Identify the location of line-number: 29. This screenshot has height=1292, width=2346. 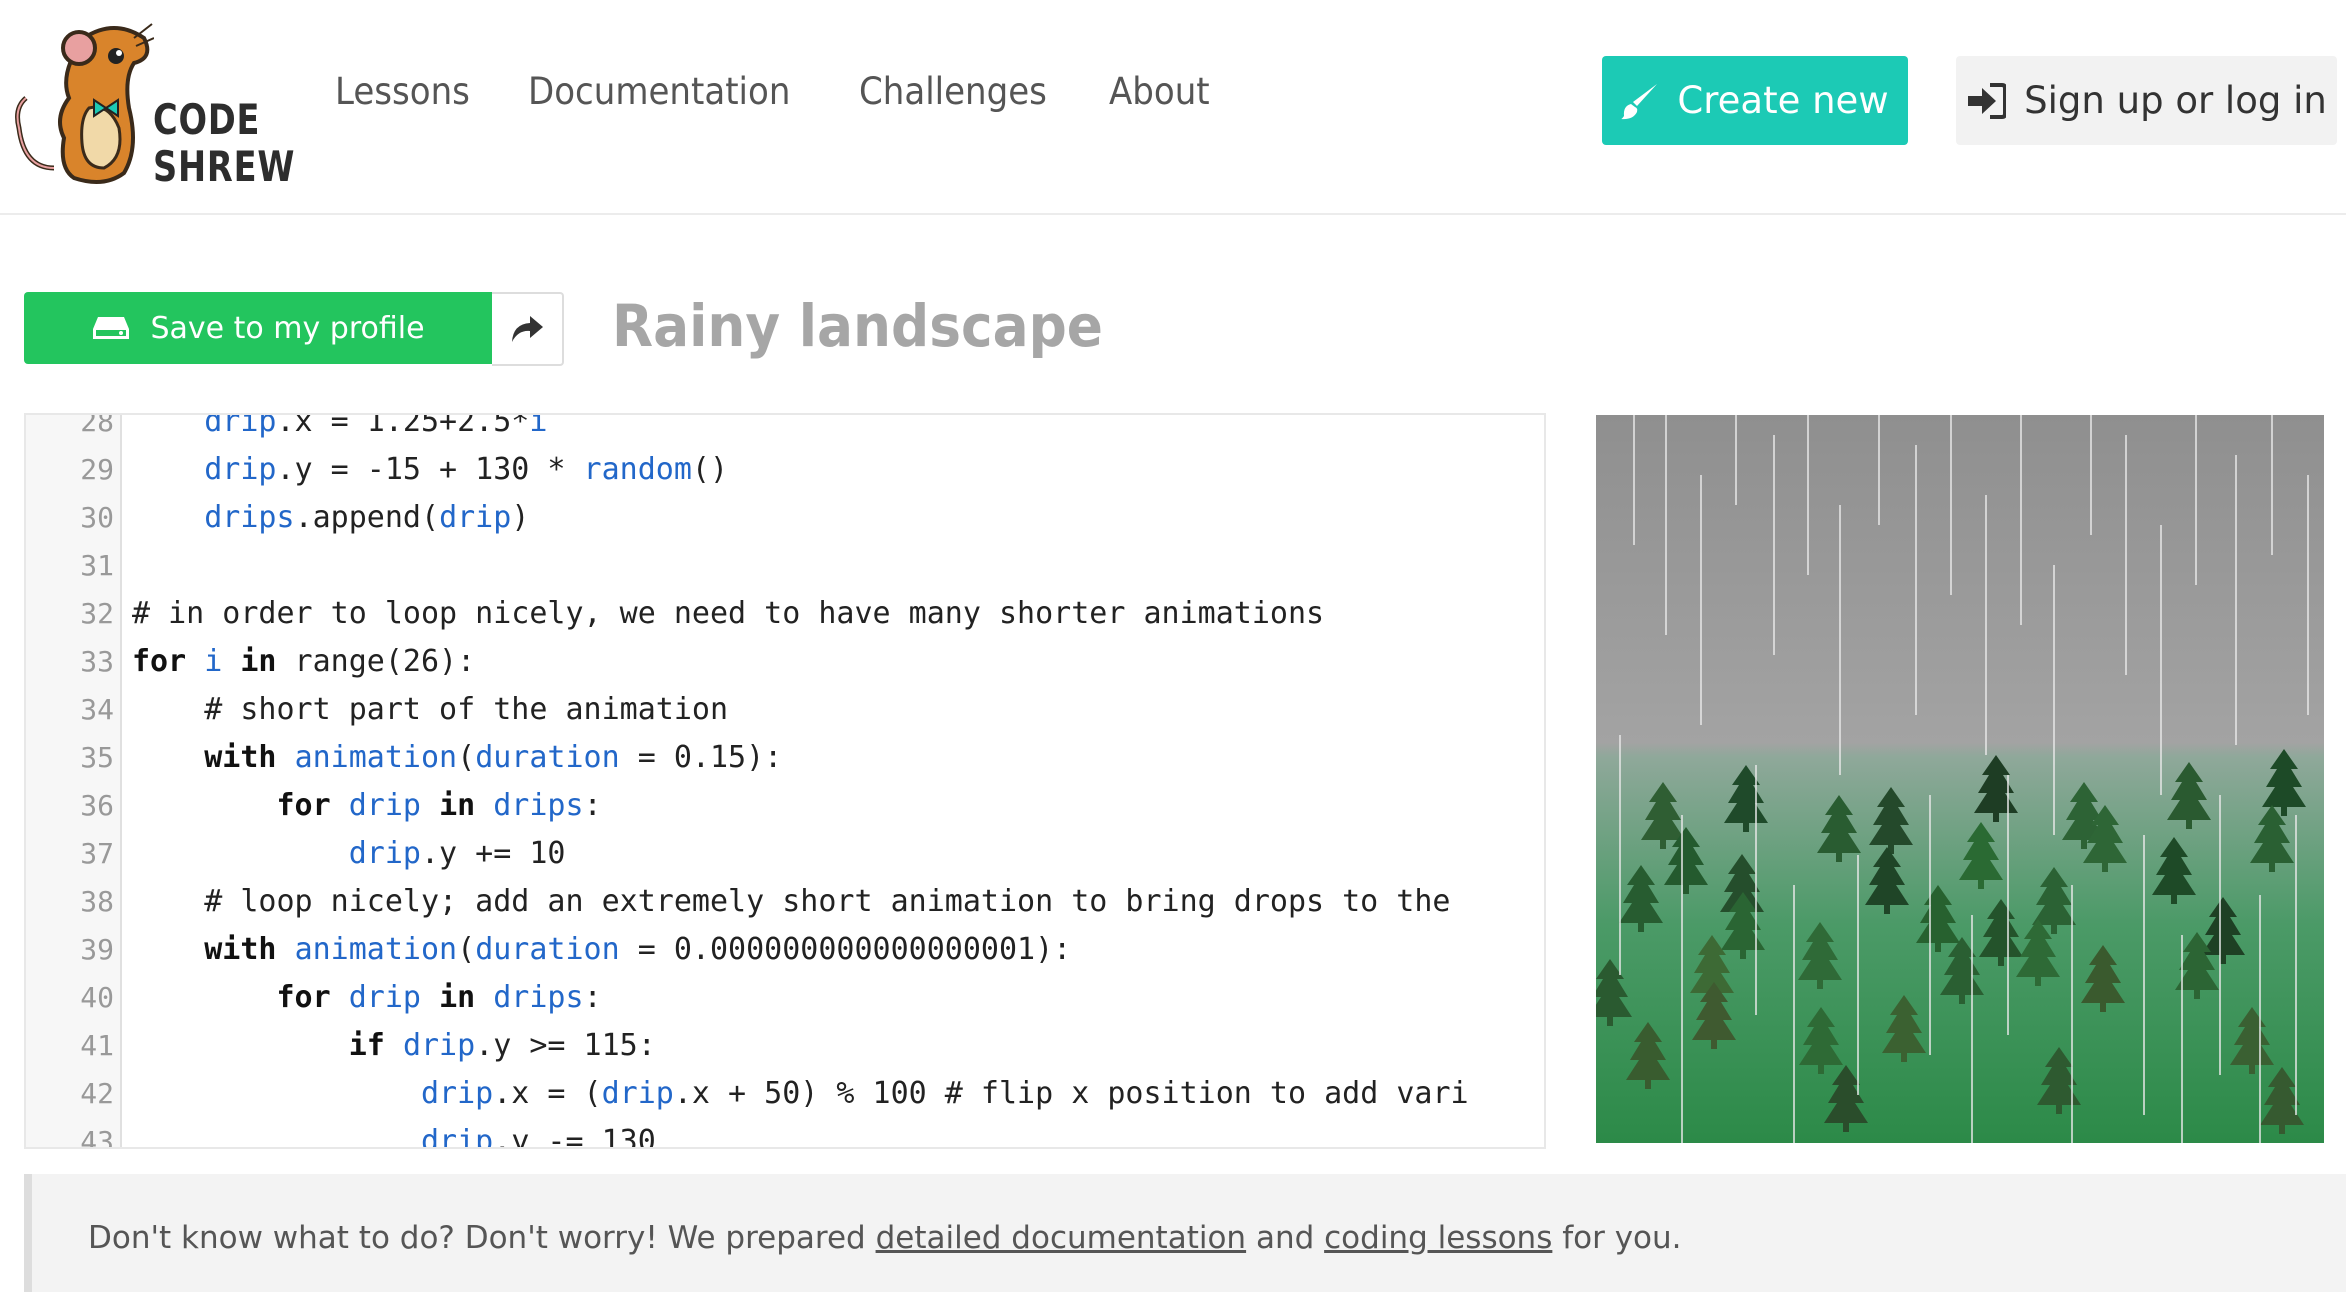
(97, 469).